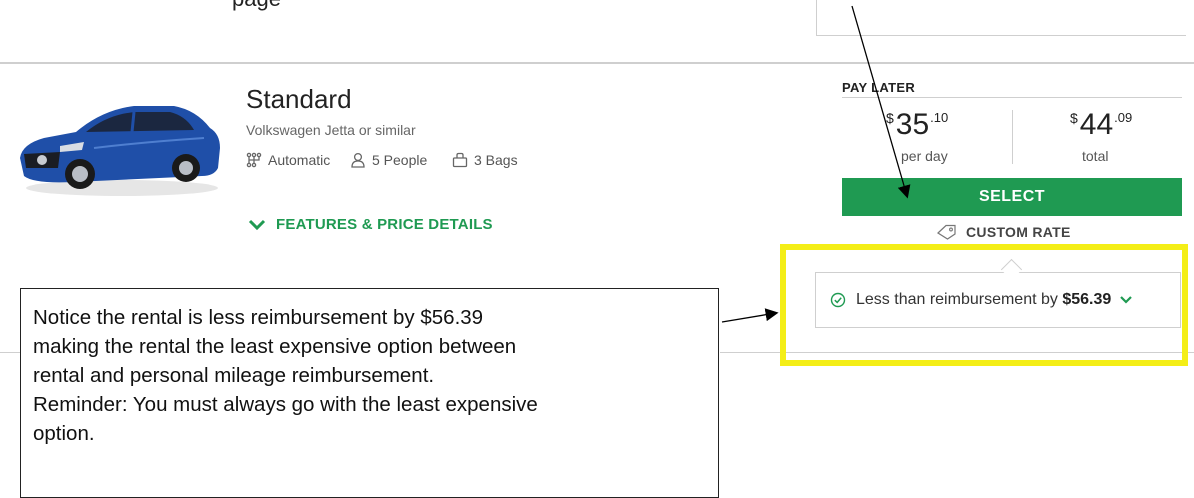  I want to click on custom-rate-link: CUSTOM RATE, so click(1003, 232).